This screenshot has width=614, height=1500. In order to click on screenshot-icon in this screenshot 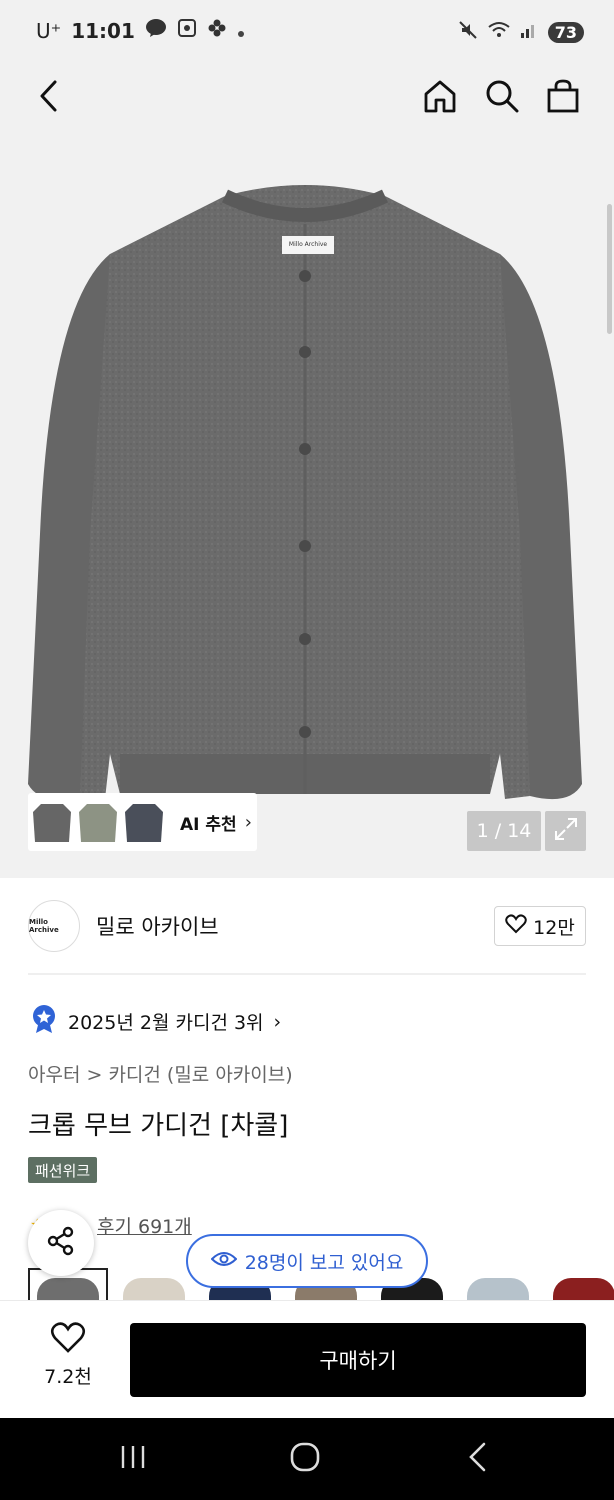, I will do `click(187, 30)`.